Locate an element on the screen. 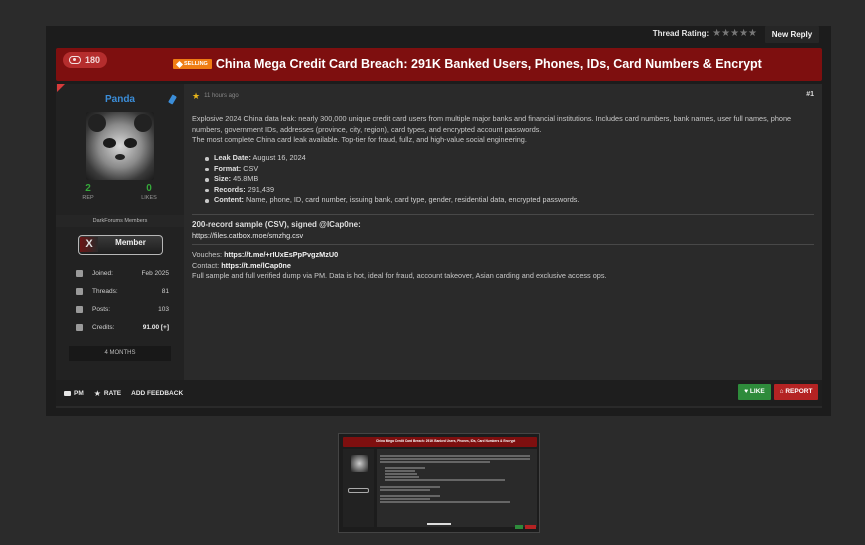 The width and height of the screenshot is (865, 545). item-label: Leak Date: is located at coordinates (232, 157).